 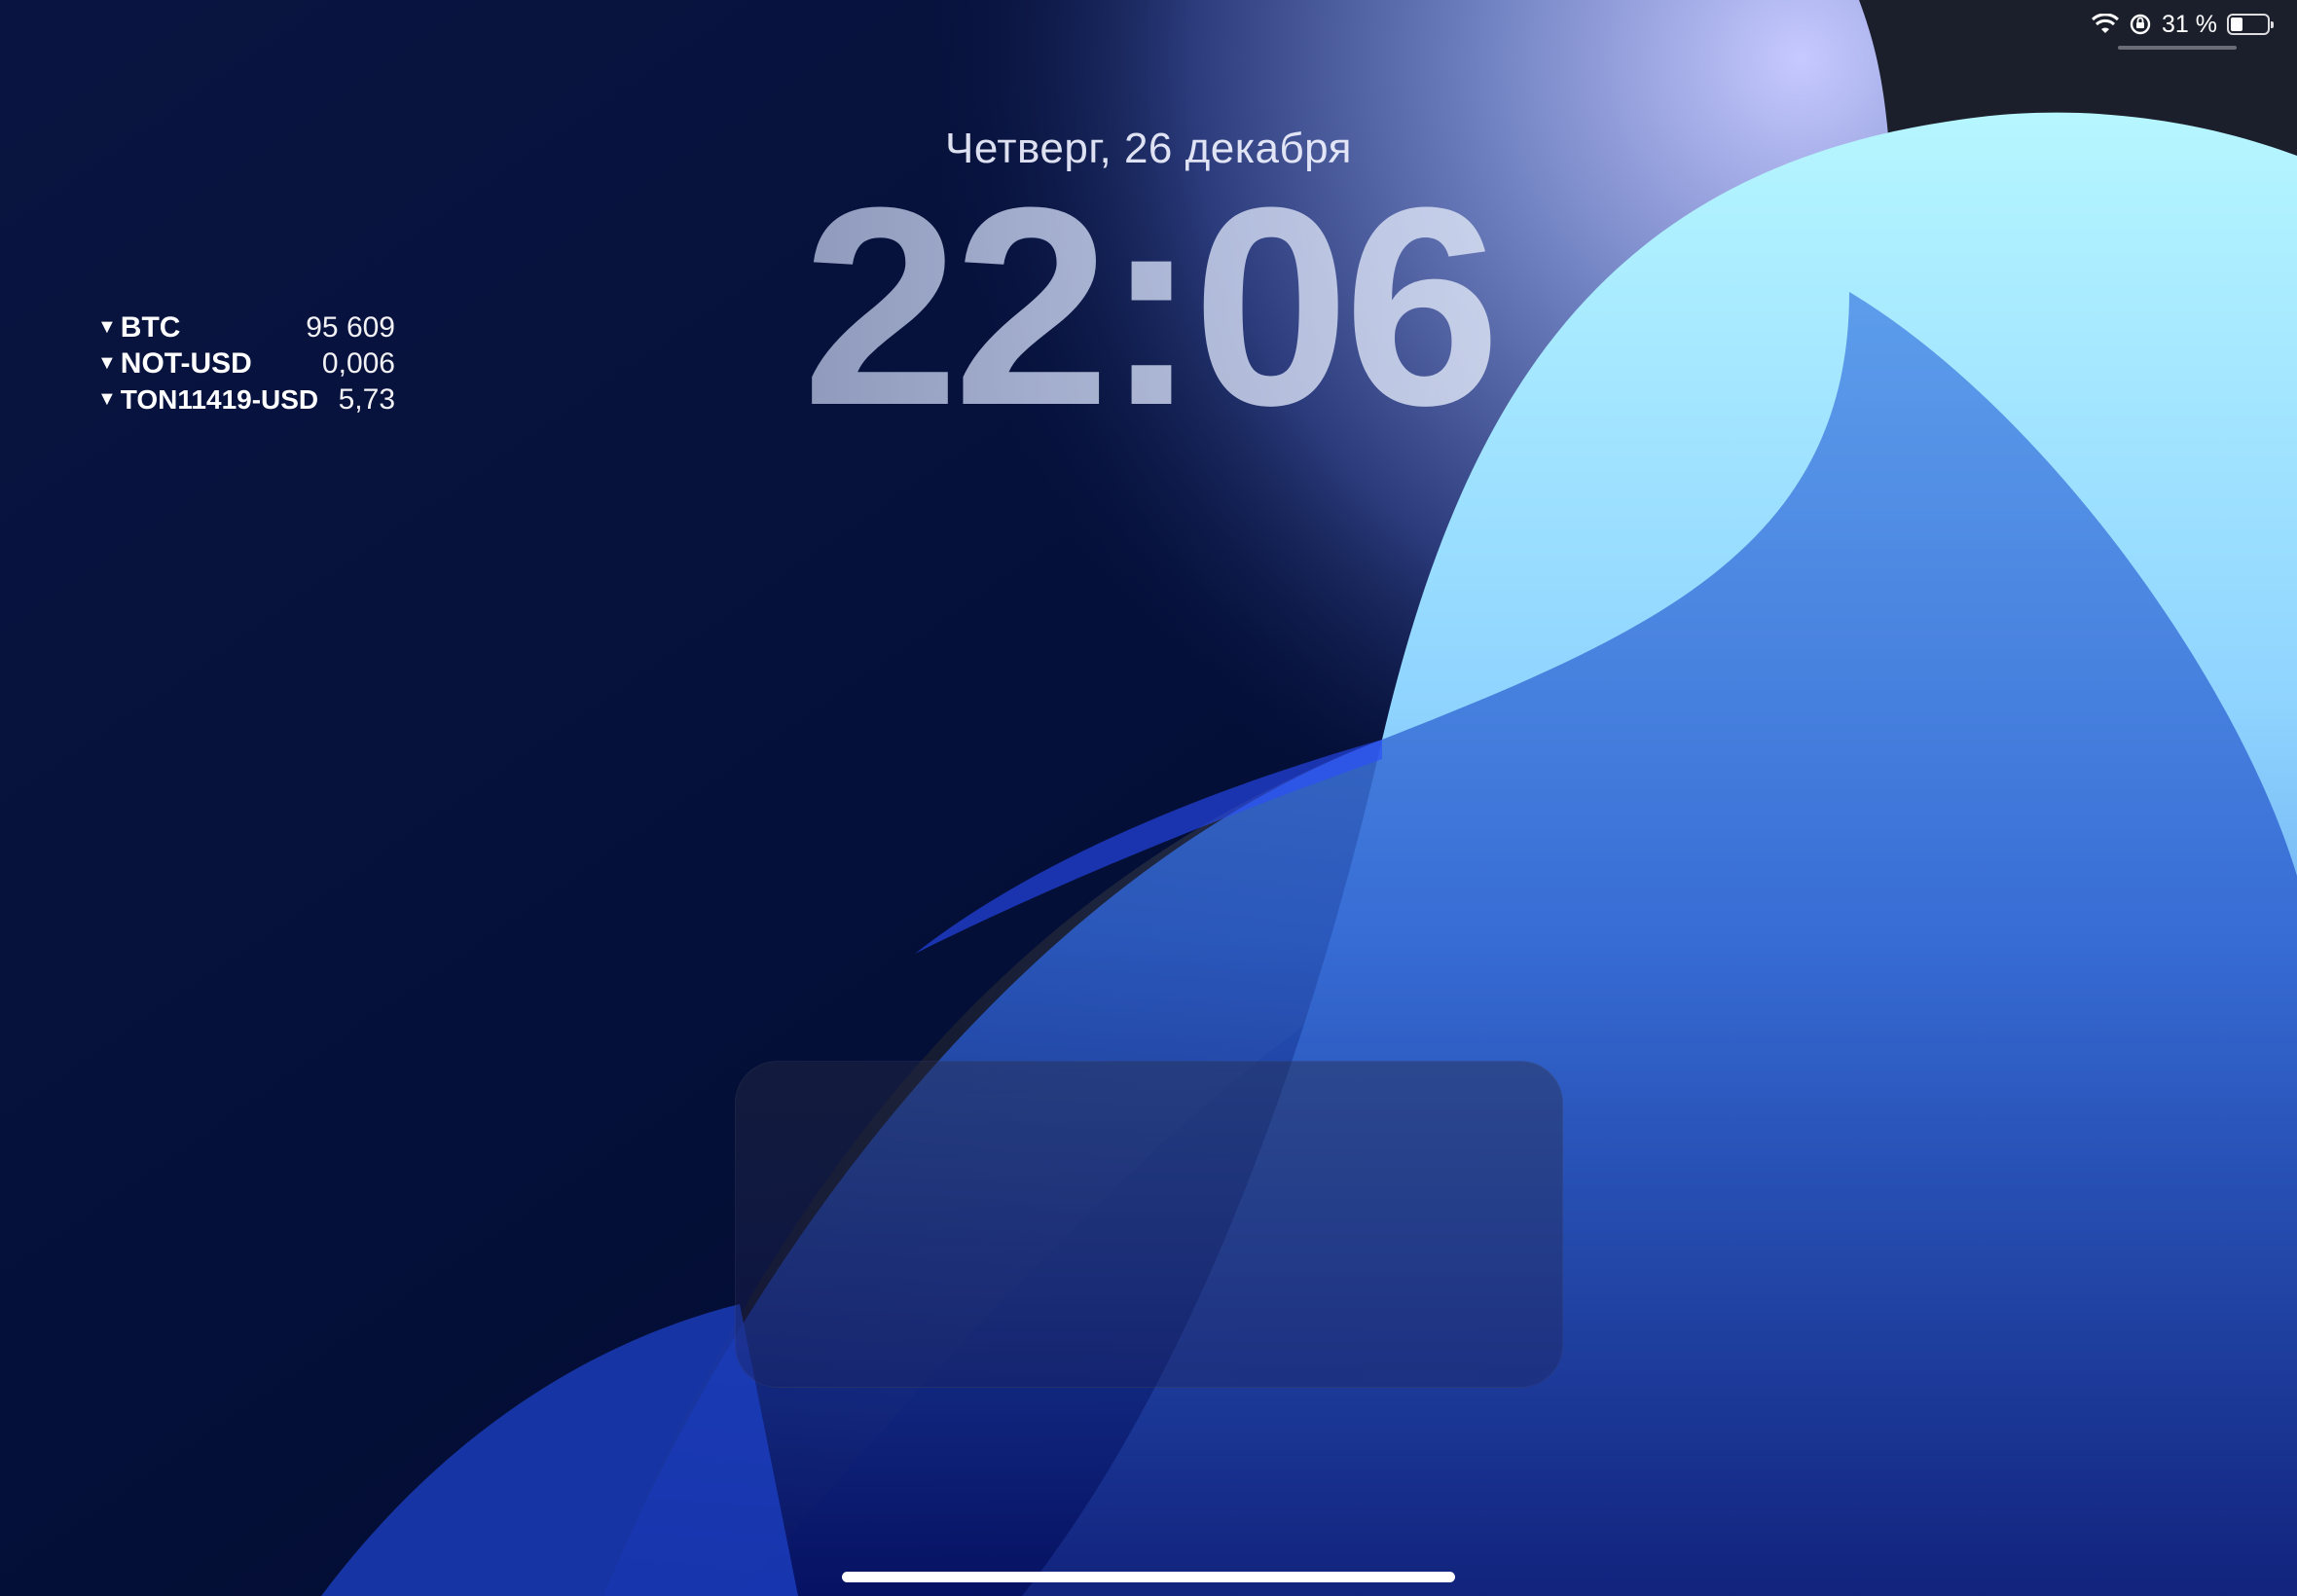 What do you see at coordinates (366, 399) in the screenshot?
I see `stock-value: 5,73` at bounding box center [366, 399].